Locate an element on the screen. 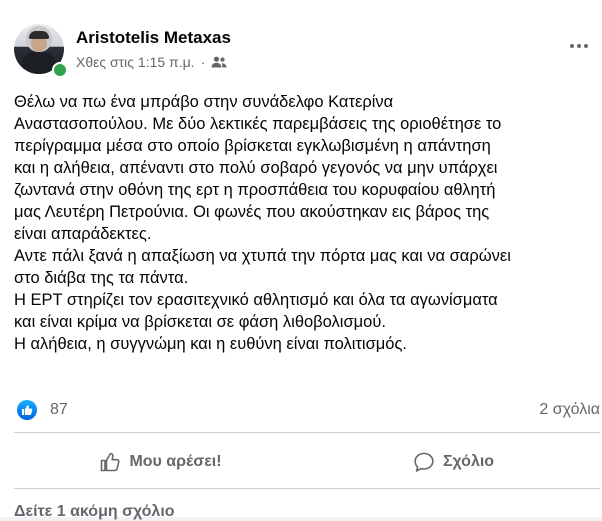 The width and height of the screenshot is (602, 521). like-icon is located at coordinates (27, 410).